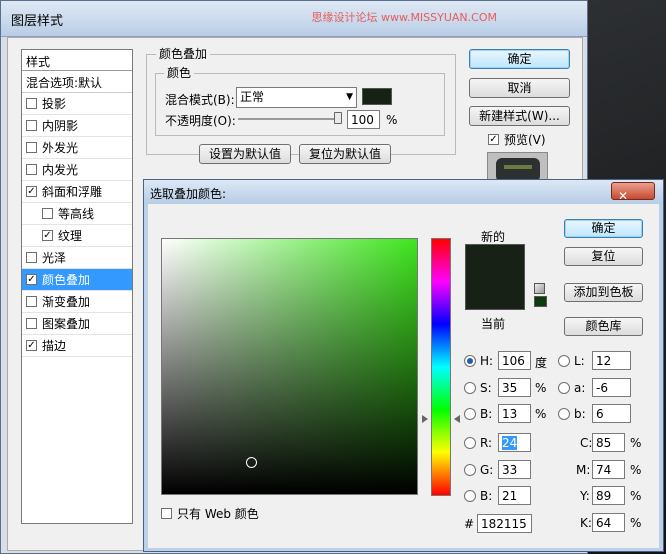 This screenshot has width=666, height=554. Describe the element at coordinates (504, 523) in the screenshot. I see `hex-input: 182115` at that location.